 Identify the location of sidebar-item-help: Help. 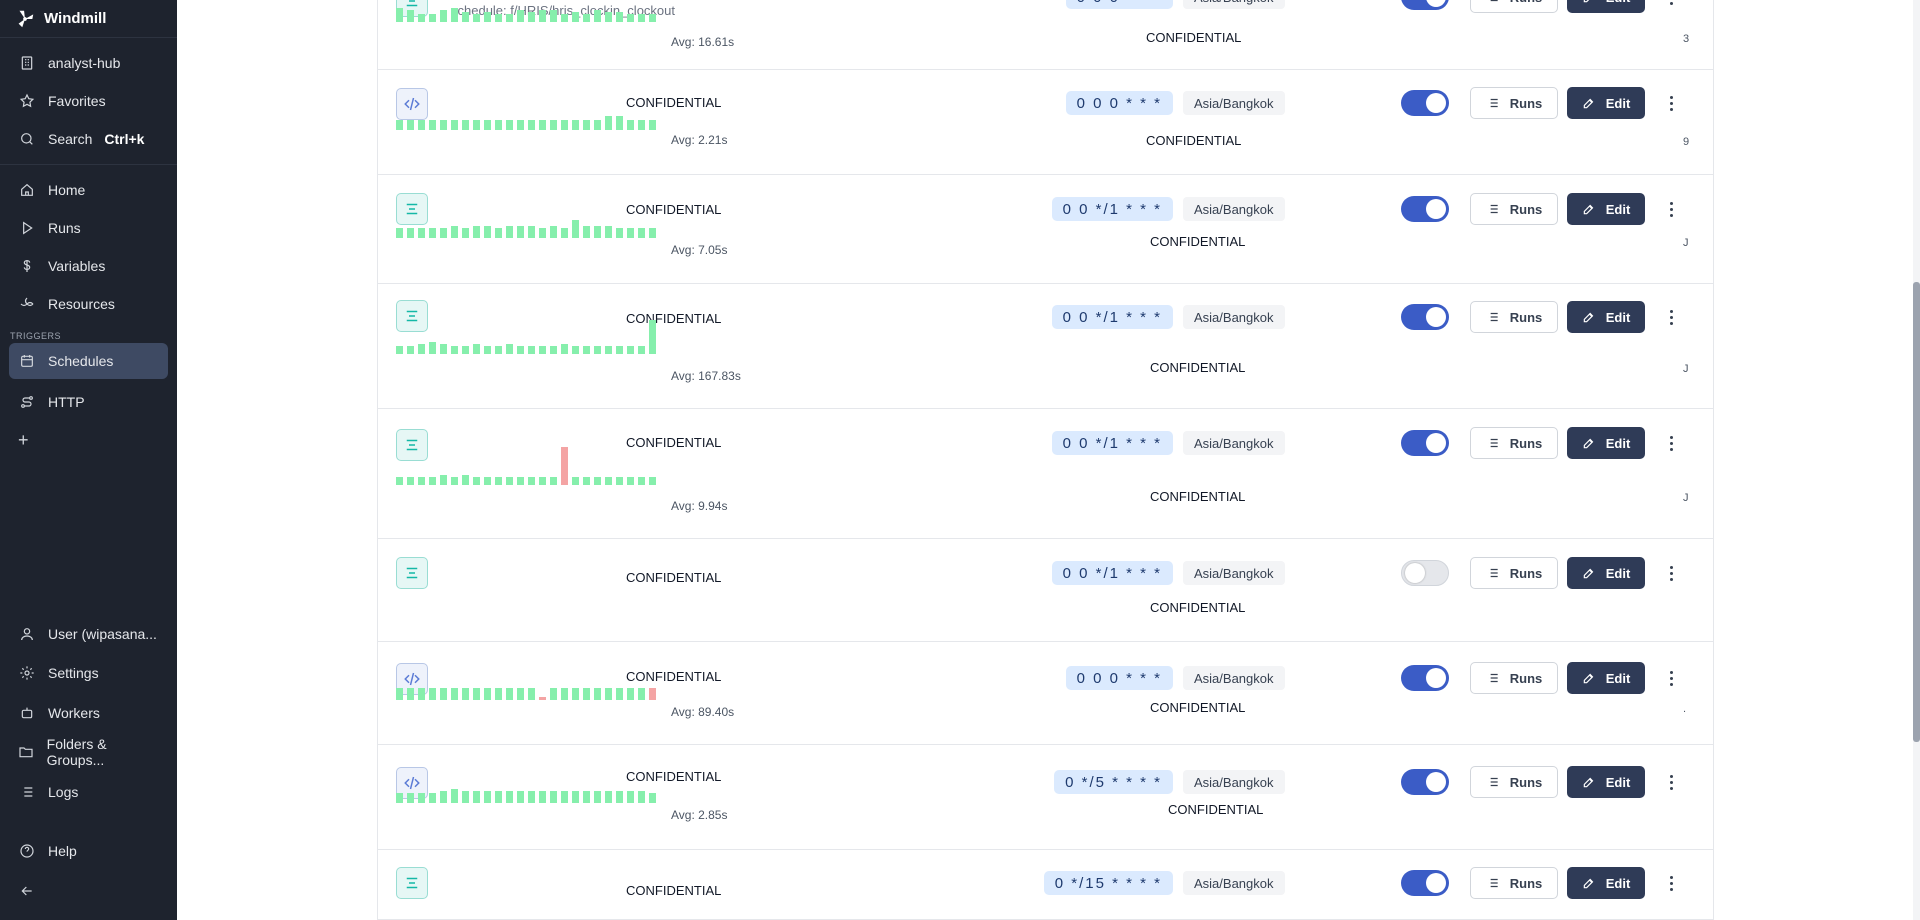
(88, 852).